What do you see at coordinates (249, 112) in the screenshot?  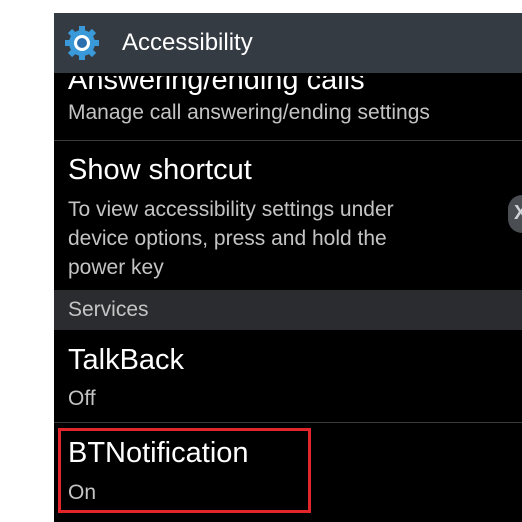 I see `list-item-subtitle: Manage call answering/ending settings` at bounding box center [249, 112].